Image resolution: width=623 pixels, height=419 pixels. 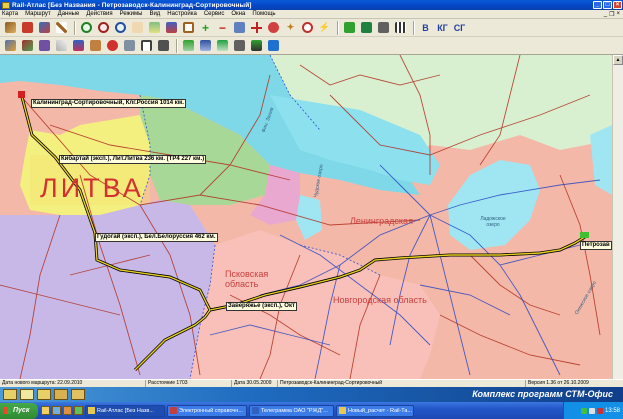 What do you see at coordinates (173, 410) in the screenshot?
I see `book-icon` at bounding box center [173, 410].